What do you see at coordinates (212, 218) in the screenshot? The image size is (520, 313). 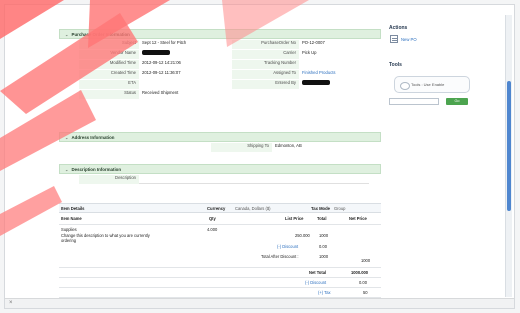 I see `column-qty: Qty` at bounding box center [212, 218].